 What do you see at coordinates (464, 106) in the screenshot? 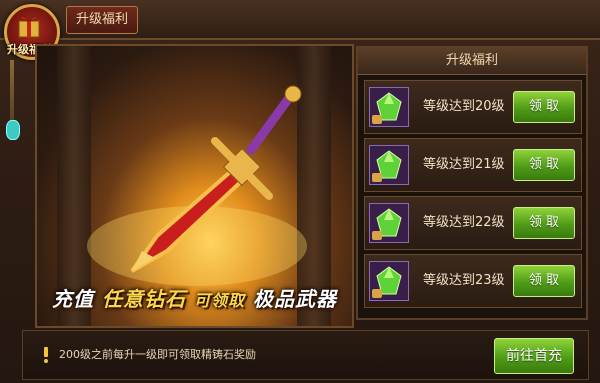
I see `reward-row-label: 等级达到20级` at bounding box center [464, 106].